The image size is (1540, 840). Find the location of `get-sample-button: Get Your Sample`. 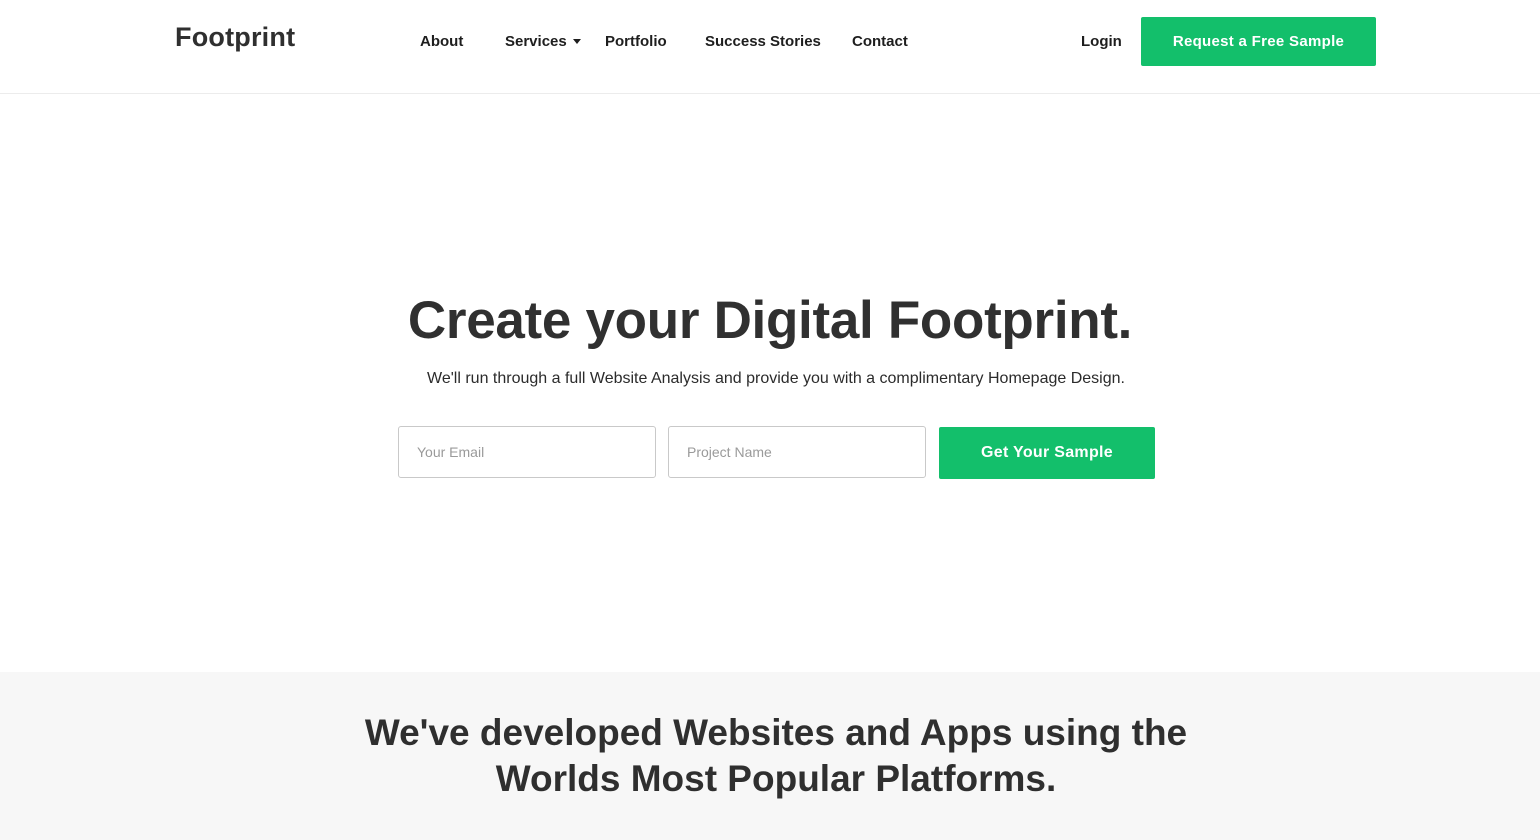

get-sample-button: Get Your Sample is located at coordinates (1047, 453).